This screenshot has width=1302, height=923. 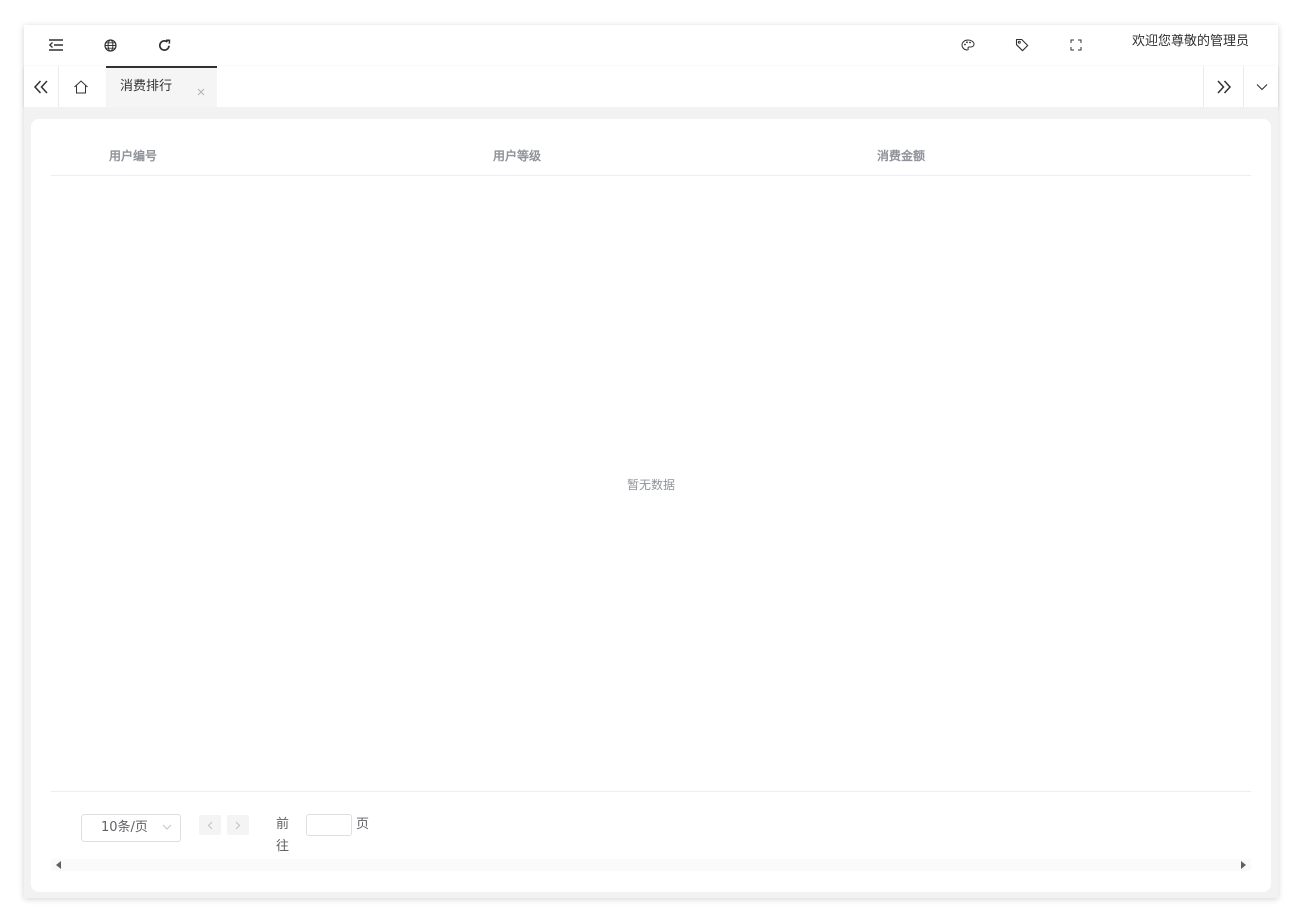 I want to click on page-size-value: 10条/页, so click(x=124, y=827).